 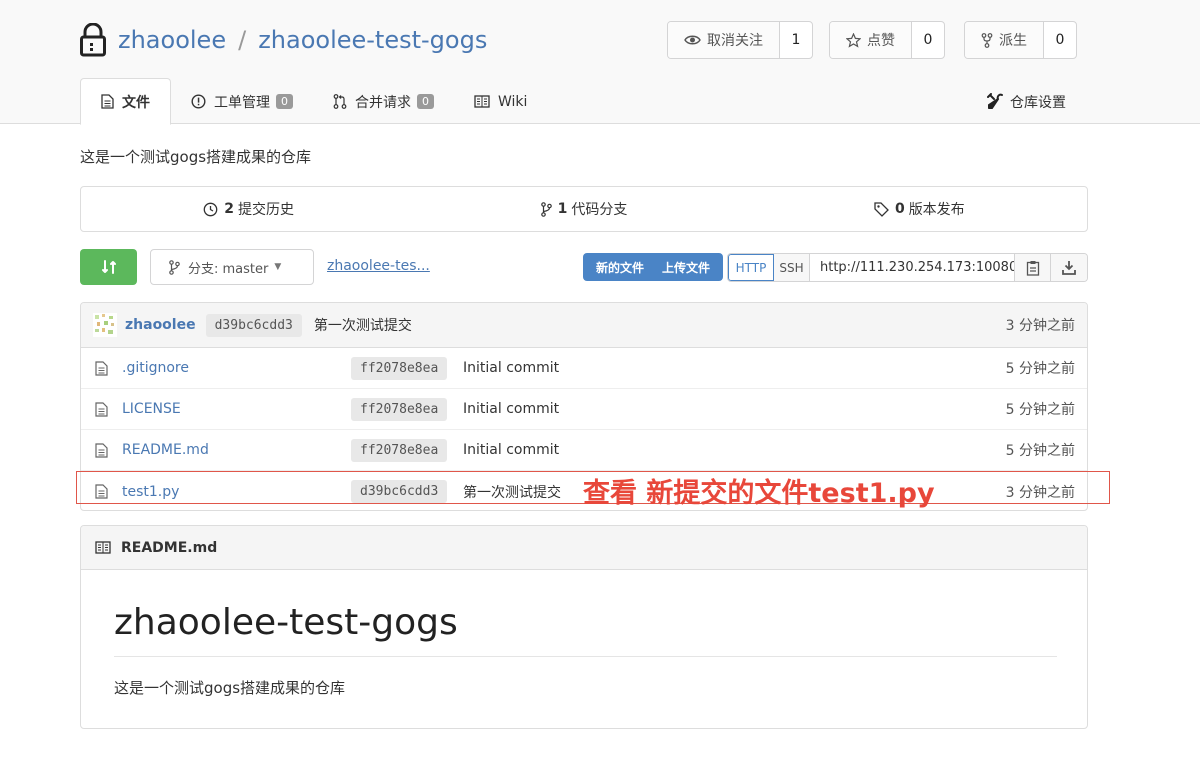 What do you see at coordinates (692, 40) in the screenshot?
I see `eye-icon` at bounding box center [692, 40].